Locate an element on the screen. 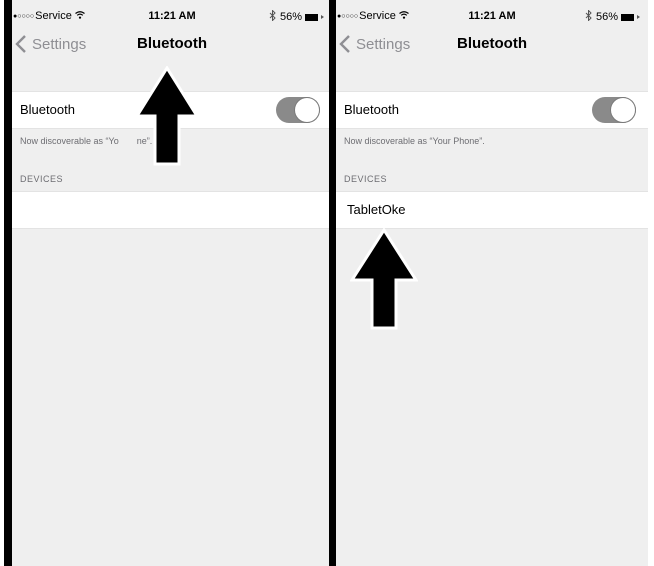 This screenshot has width=654, height=566. devices-list-empty is located at coordinates (172, 210).